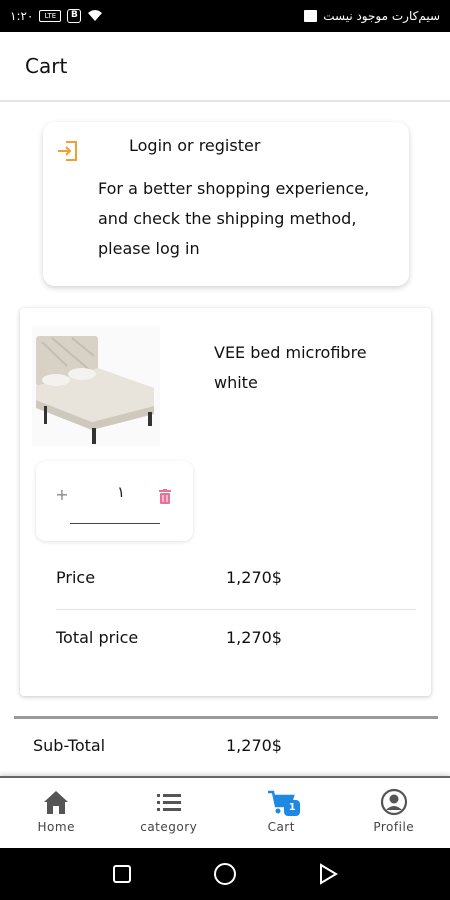  Describe the element at coordinates (314, 368) in the screenshot. I see `product-name: VEE bed microfibre white` at that location.